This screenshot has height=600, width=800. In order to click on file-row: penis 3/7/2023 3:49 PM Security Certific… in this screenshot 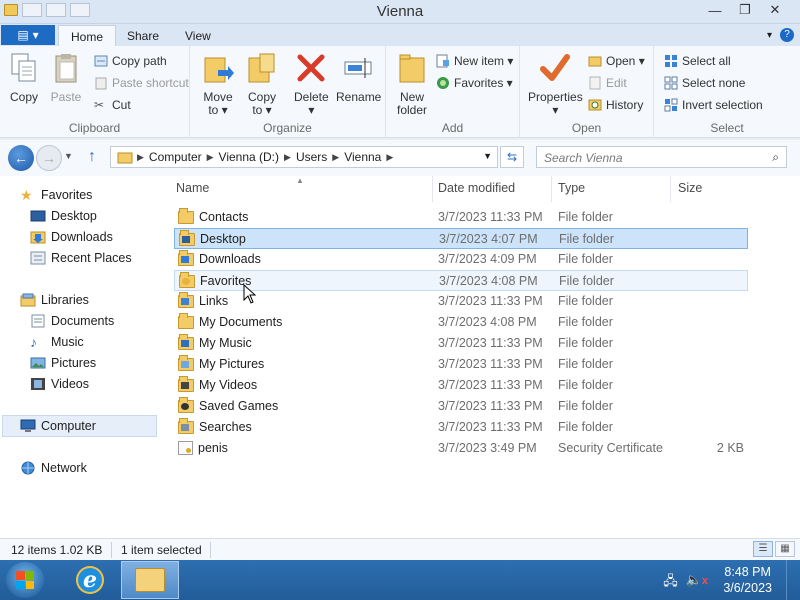, I will do `click(461, 448)`.